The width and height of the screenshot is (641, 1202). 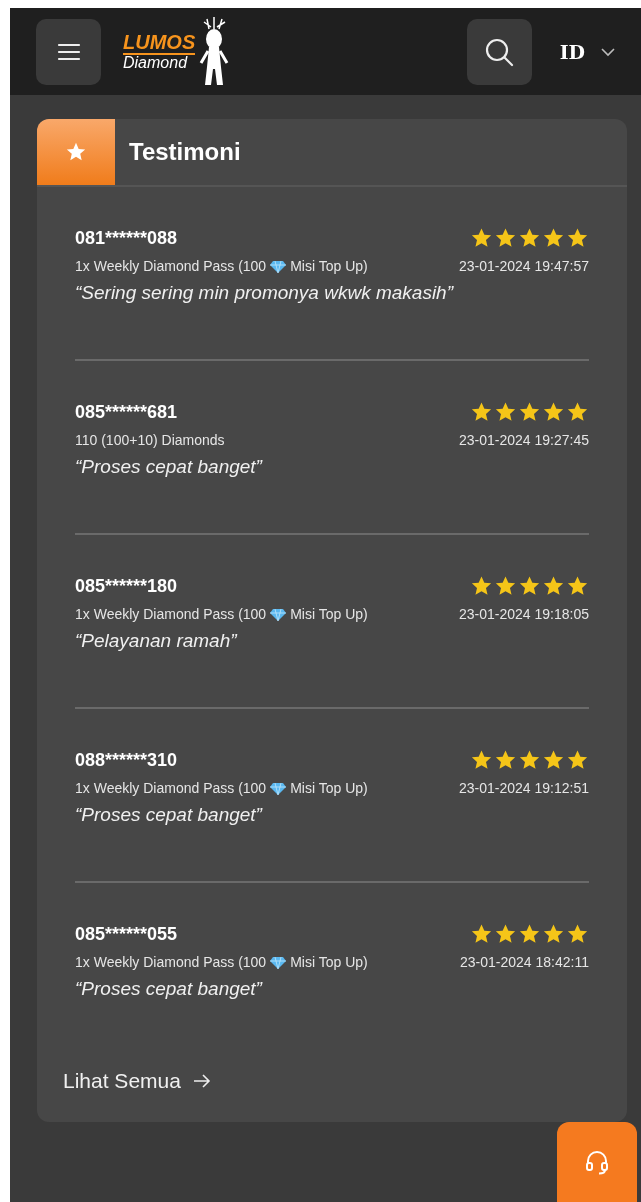 What do you see at coordinates (76, 152) in the screenshot?
I see `star-icon` at bounding box center [76, 152].